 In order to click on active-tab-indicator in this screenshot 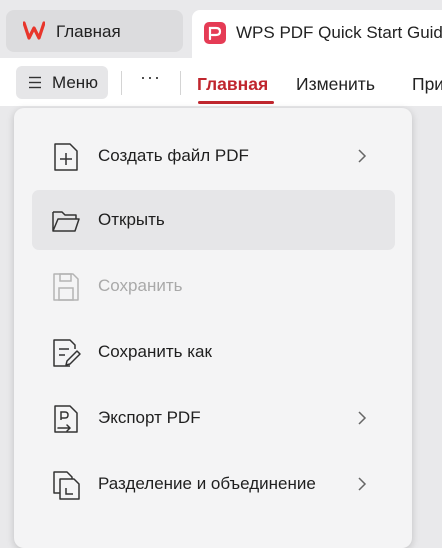, I will do `click(236, 102)`.